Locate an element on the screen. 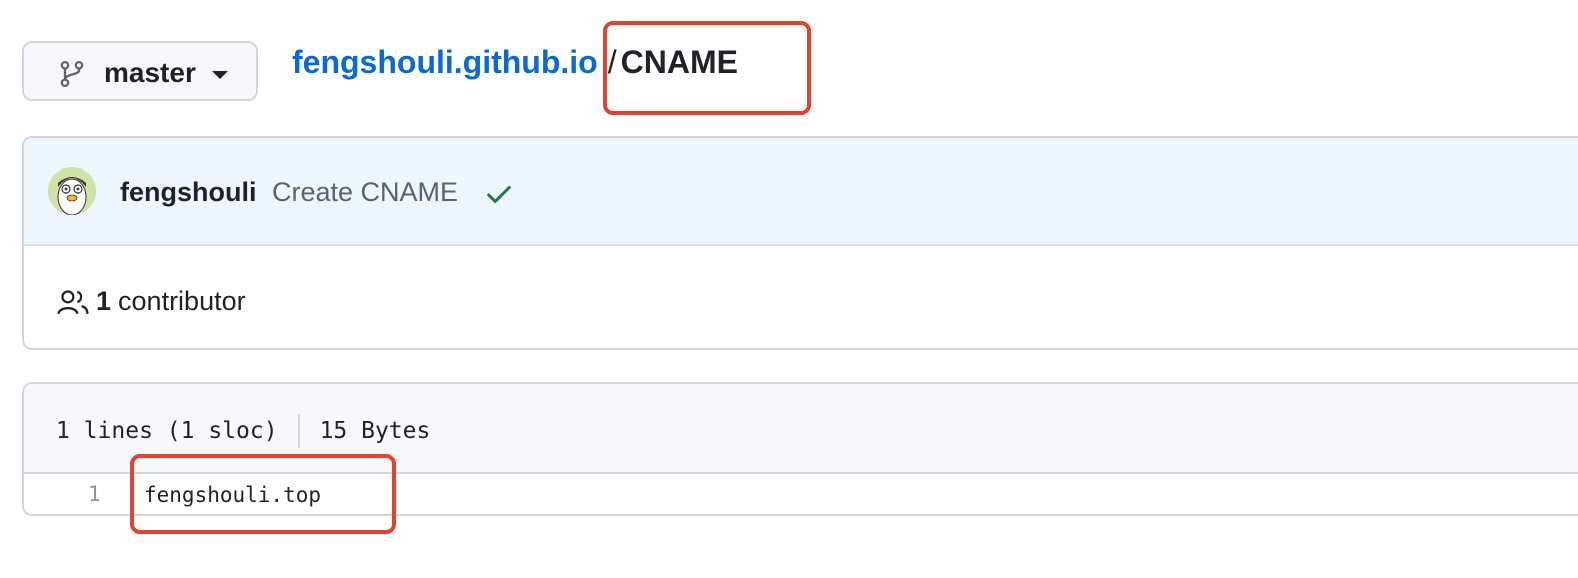 This screenshot has width=1578, height=578. breadcrumb-repo-link: fengshouli.github.io is located at coordinates (445, 62).